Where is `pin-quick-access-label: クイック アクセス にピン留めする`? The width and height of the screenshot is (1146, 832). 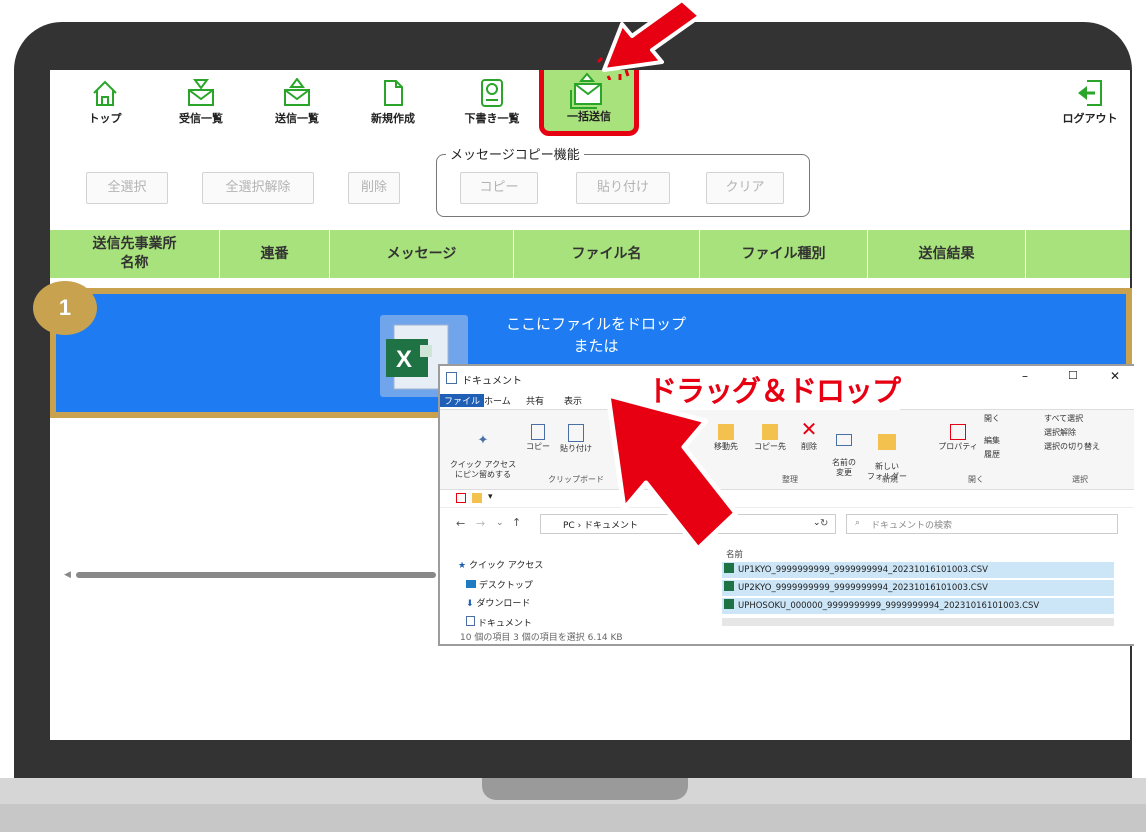
pin-quick-access-label: クイック アクセス にピン留めする is located at coordinates (483, 469).